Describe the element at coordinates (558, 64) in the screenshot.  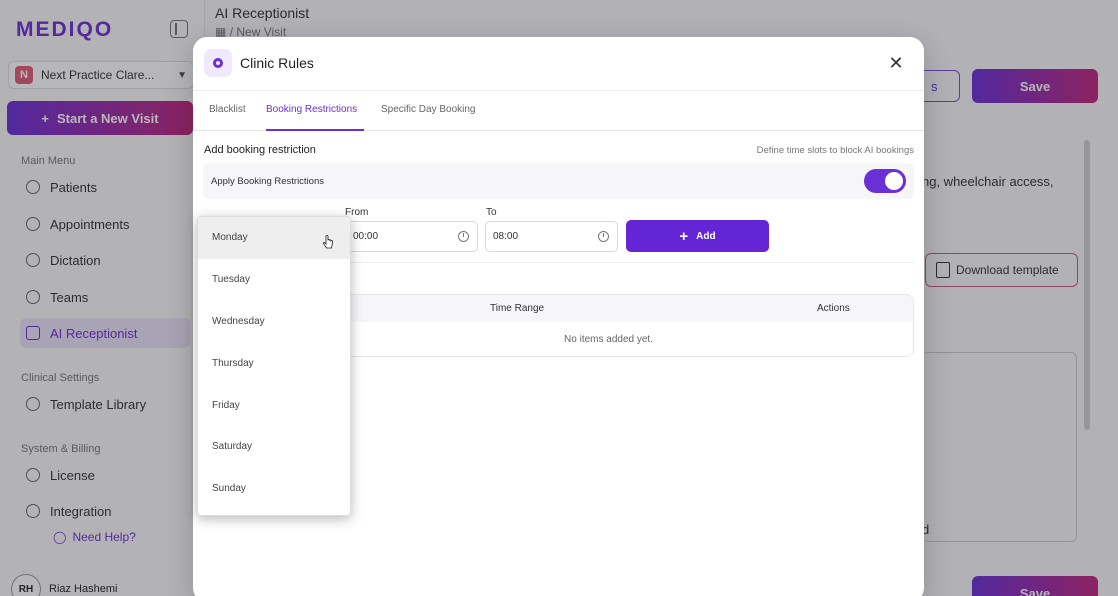
I see `modal-header: Clinic Rules ✕` at that location.